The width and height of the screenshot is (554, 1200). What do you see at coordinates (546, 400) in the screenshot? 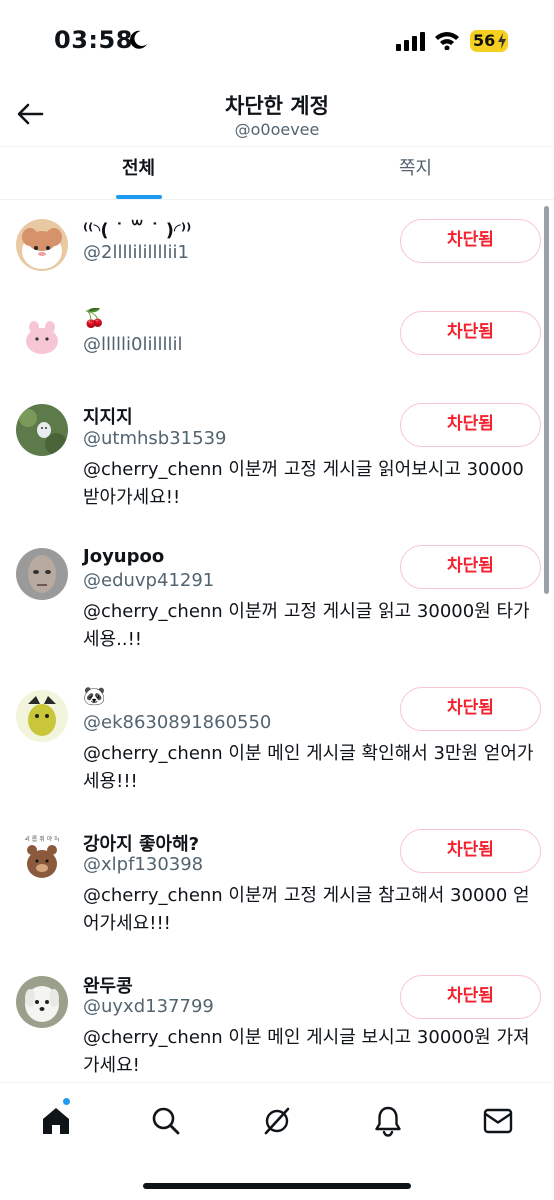
I see `scrollbar` at bounding box center [546, 400].